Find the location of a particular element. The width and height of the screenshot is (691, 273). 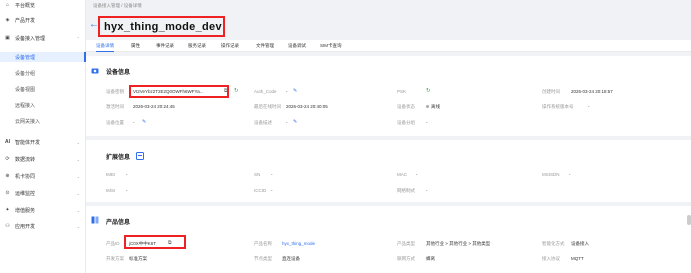

tab-sim-query: SIM卡查询 is located at coordinates (331, 46).